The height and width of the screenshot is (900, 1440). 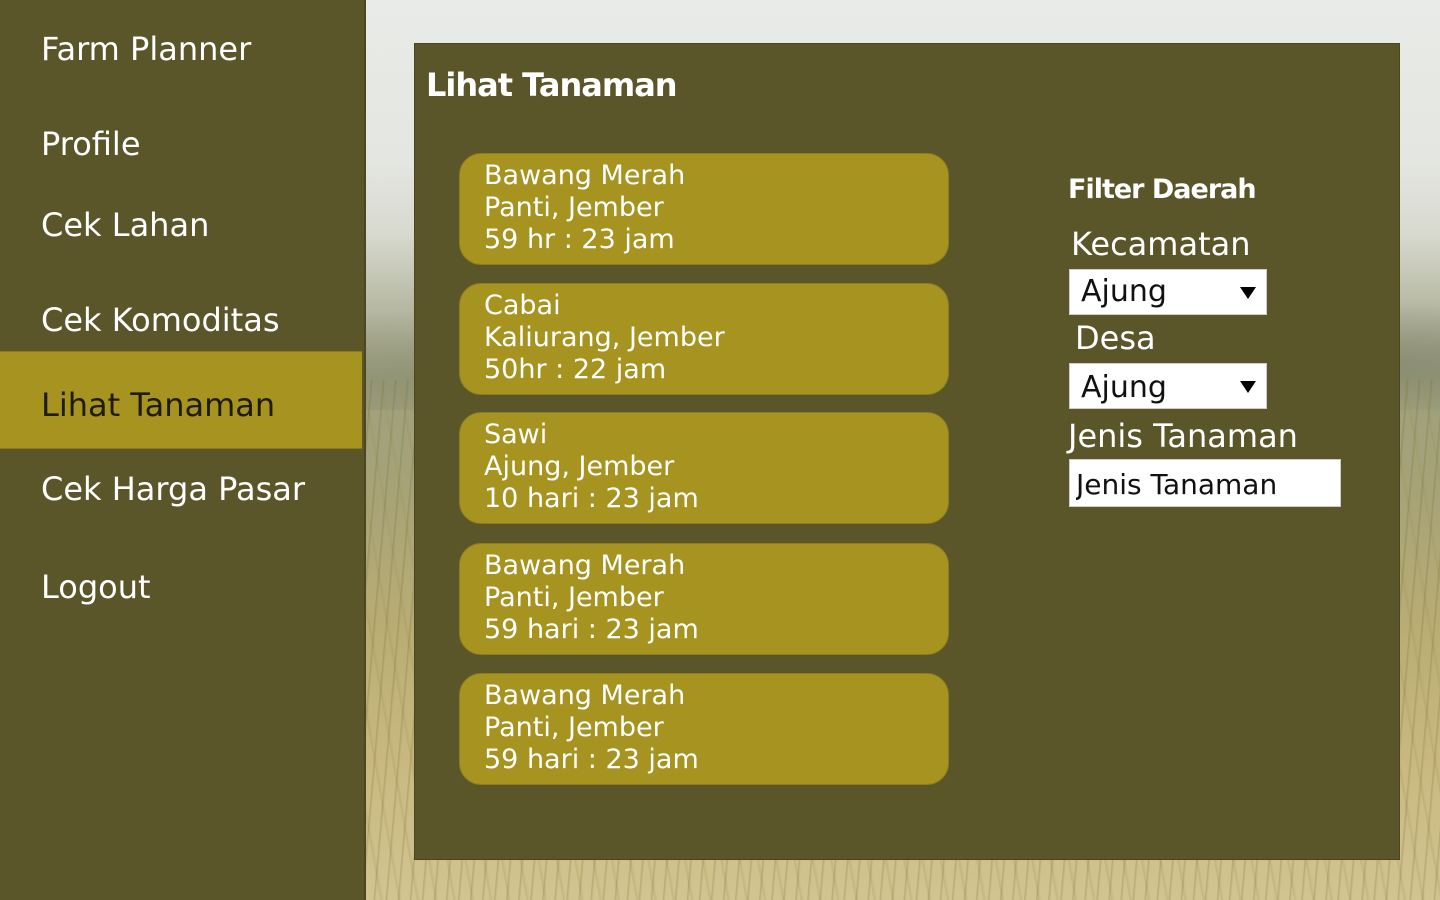 What do you see at coordinates (591, 498) in the screenshot?
I see `crop-time-remaining: 10 hari : 23 jam` at bounding box center [591, 498].